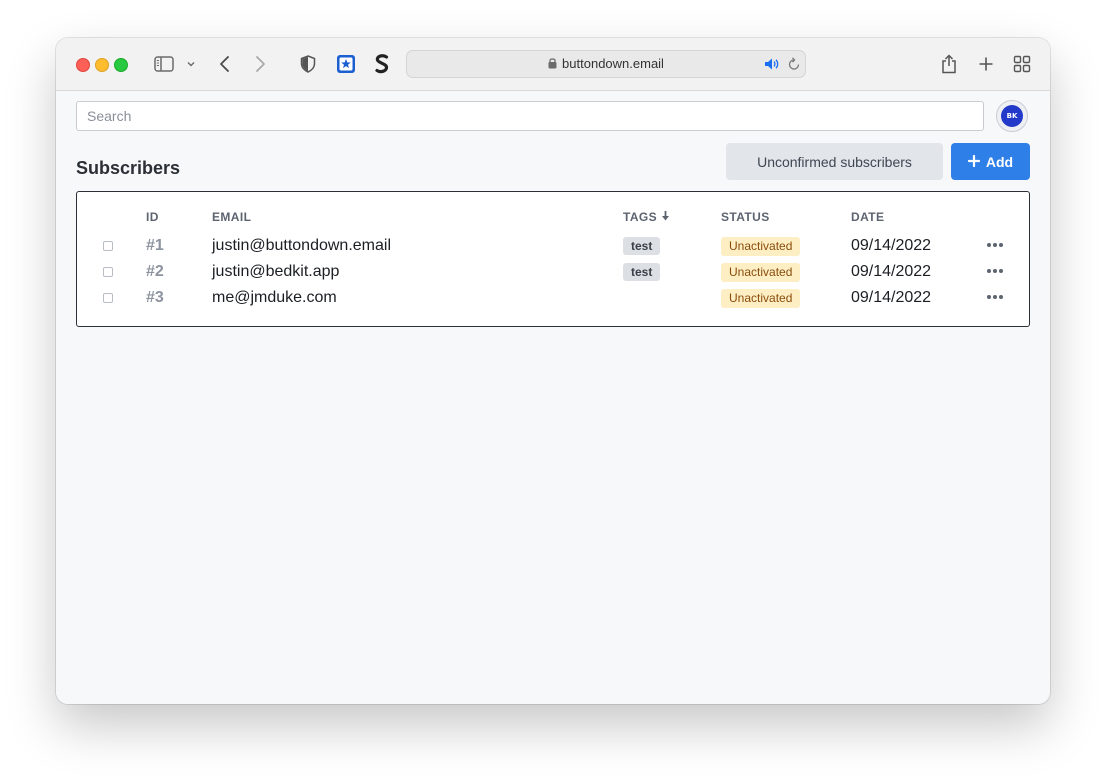 This screenshot has height=778, width=1106. I want to click on page-title: Subscribers, so click(128, 168).